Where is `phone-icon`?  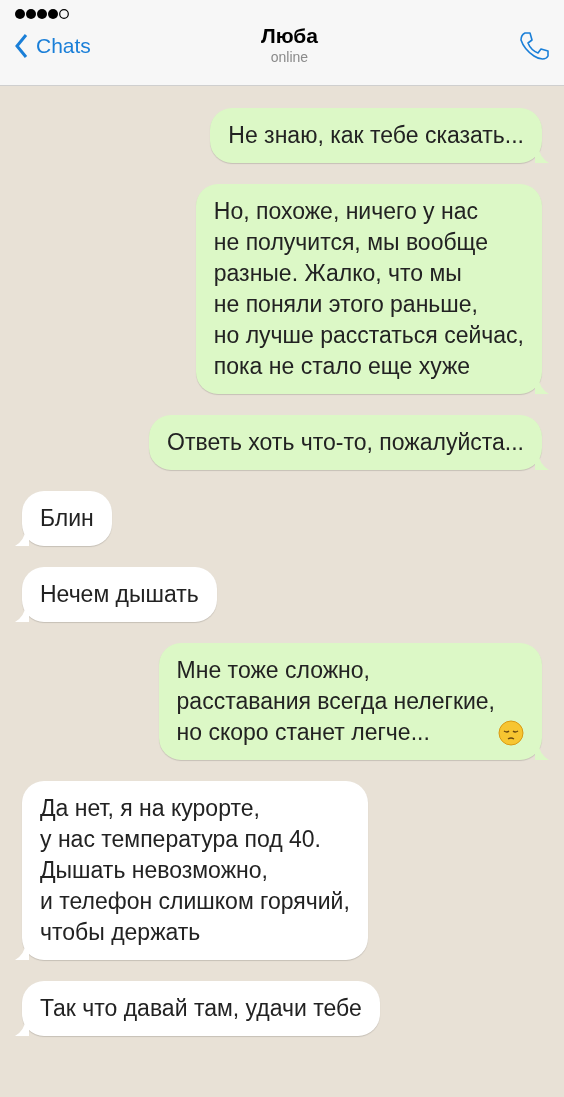
phone-icon is located at coordinates (534, 46).